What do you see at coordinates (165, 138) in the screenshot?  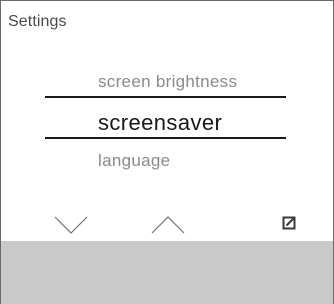 I see `selection-bottom-divider` at bounding box center [165, 138].